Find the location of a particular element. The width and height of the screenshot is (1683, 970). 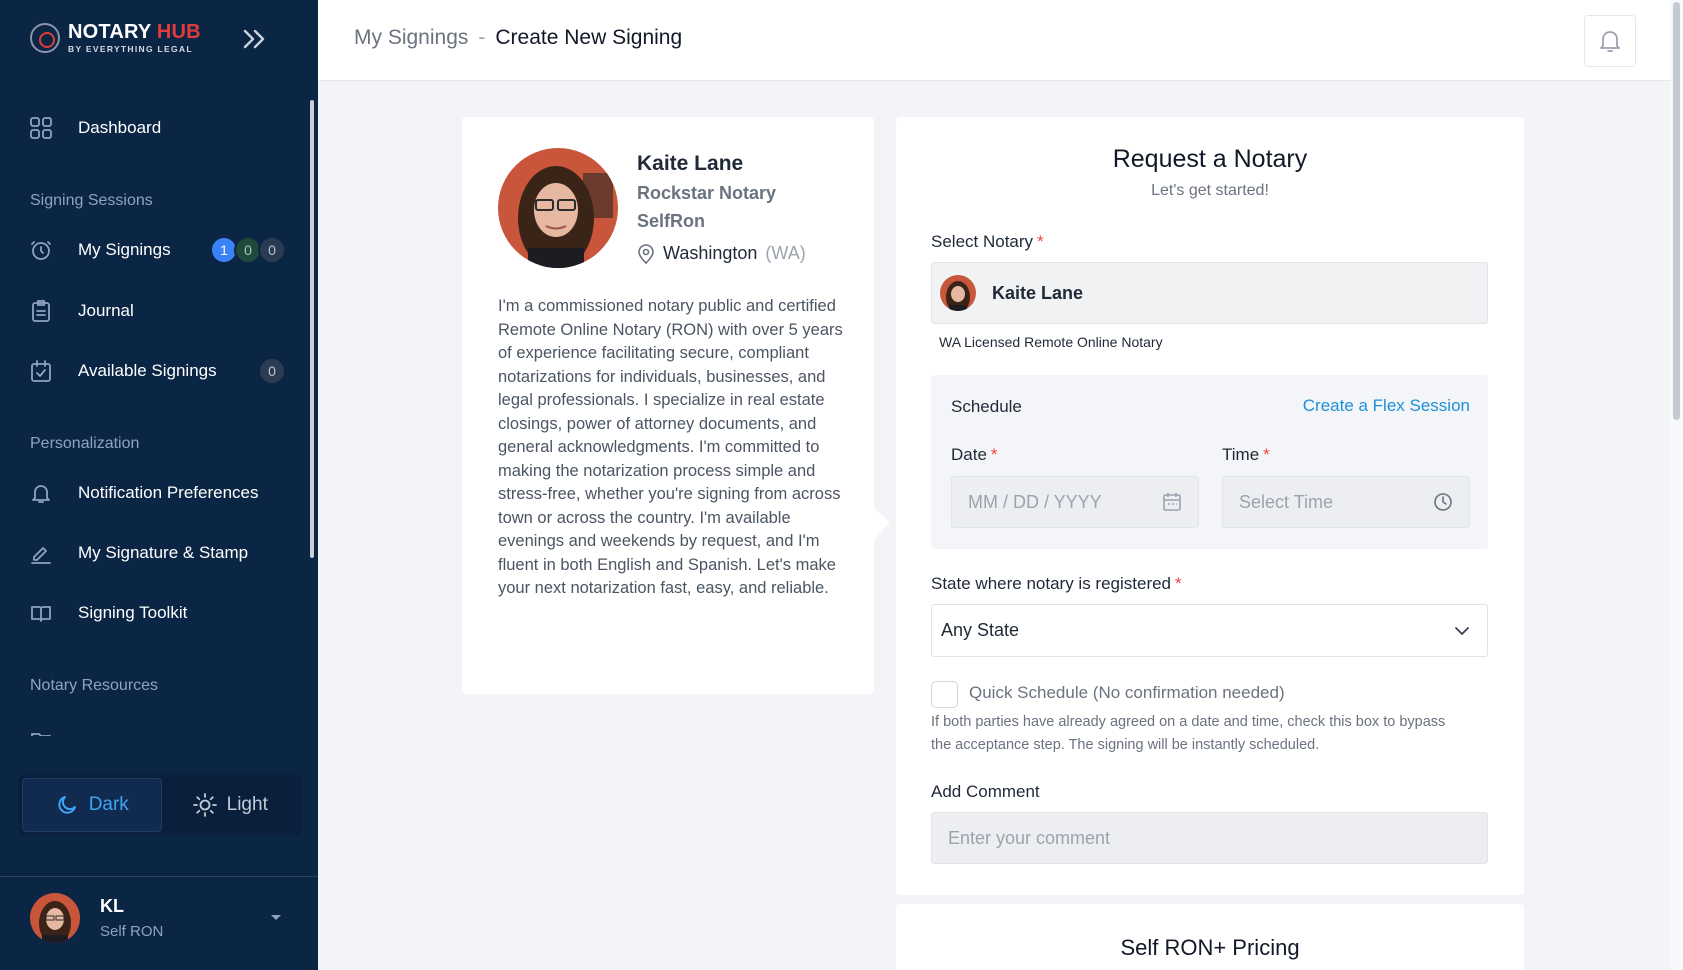

sidebar-item-partially-hidden is located at coordinates (50, 732).